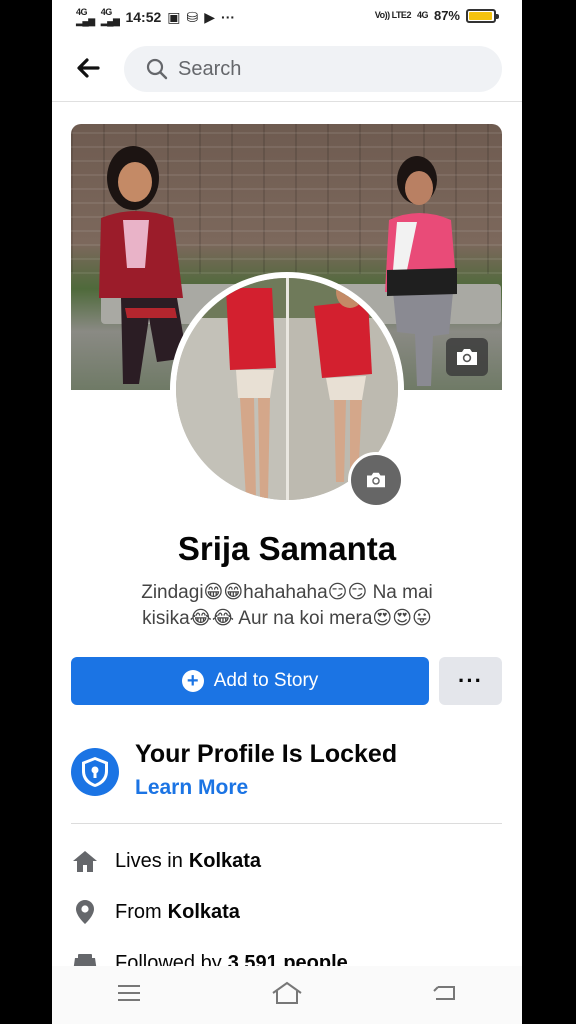 This screenshot has width=576, height=1024. I want to click on edit-cover-camera-icon, so click(467, 357).